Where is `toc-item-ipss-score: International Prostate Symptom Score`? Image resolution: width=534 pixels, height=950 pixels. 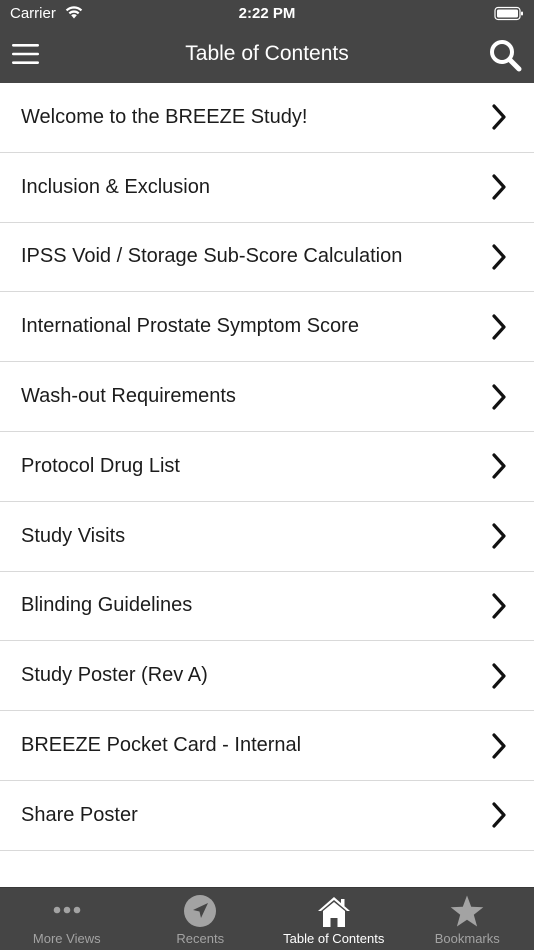 toc-item-ipss-score: International Prostate Symptom Score is located at coordinates (267, 327).